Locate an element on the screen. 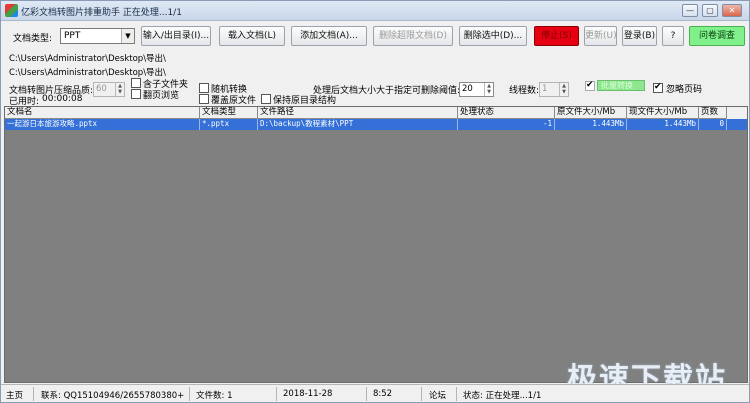 The height and width of the screenshot is (403, 750). threshold-value: 20 is located at coordinates (467, 89).